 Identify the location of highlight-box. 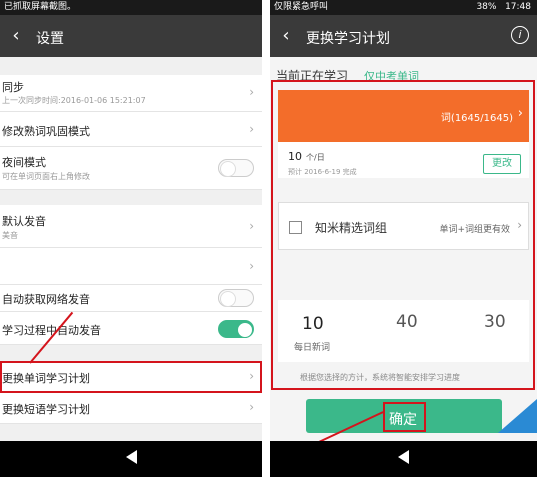
(131, 377).